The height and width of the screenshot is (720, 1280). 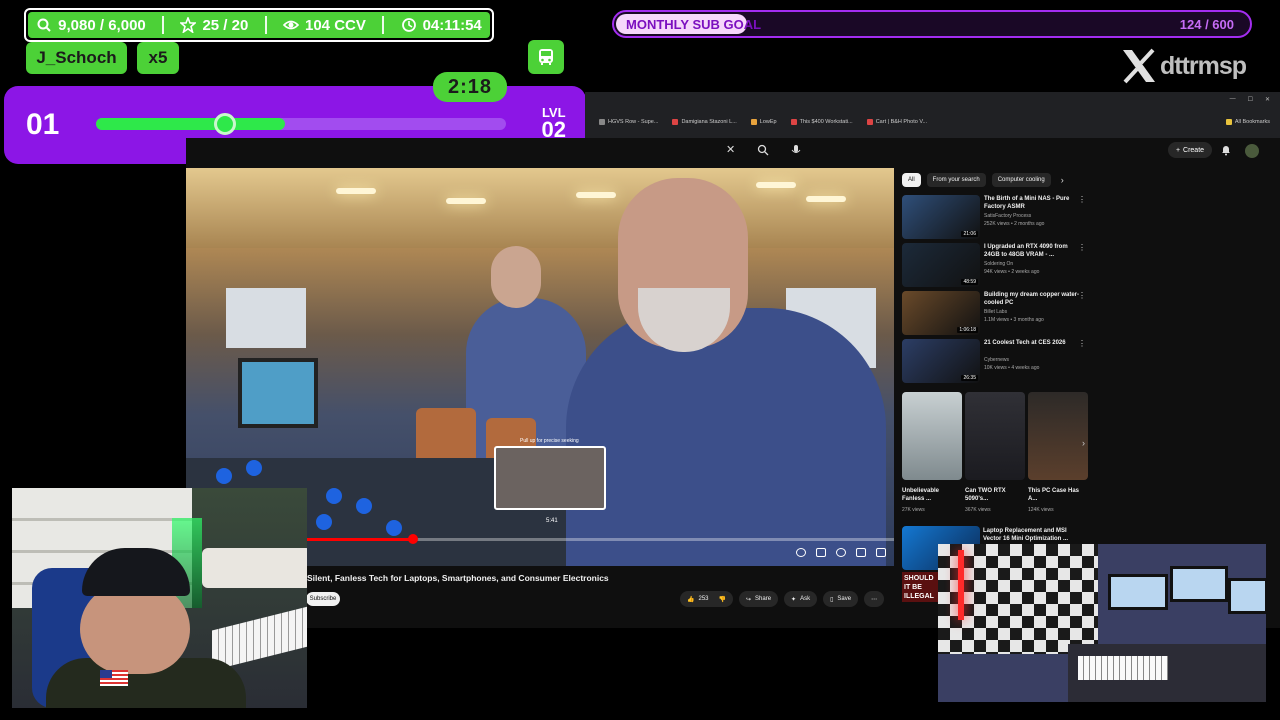 What do you see at coordinates (911, 180) in the screenshot?
I see `chip-all: All` at bounding box center [911, 180].